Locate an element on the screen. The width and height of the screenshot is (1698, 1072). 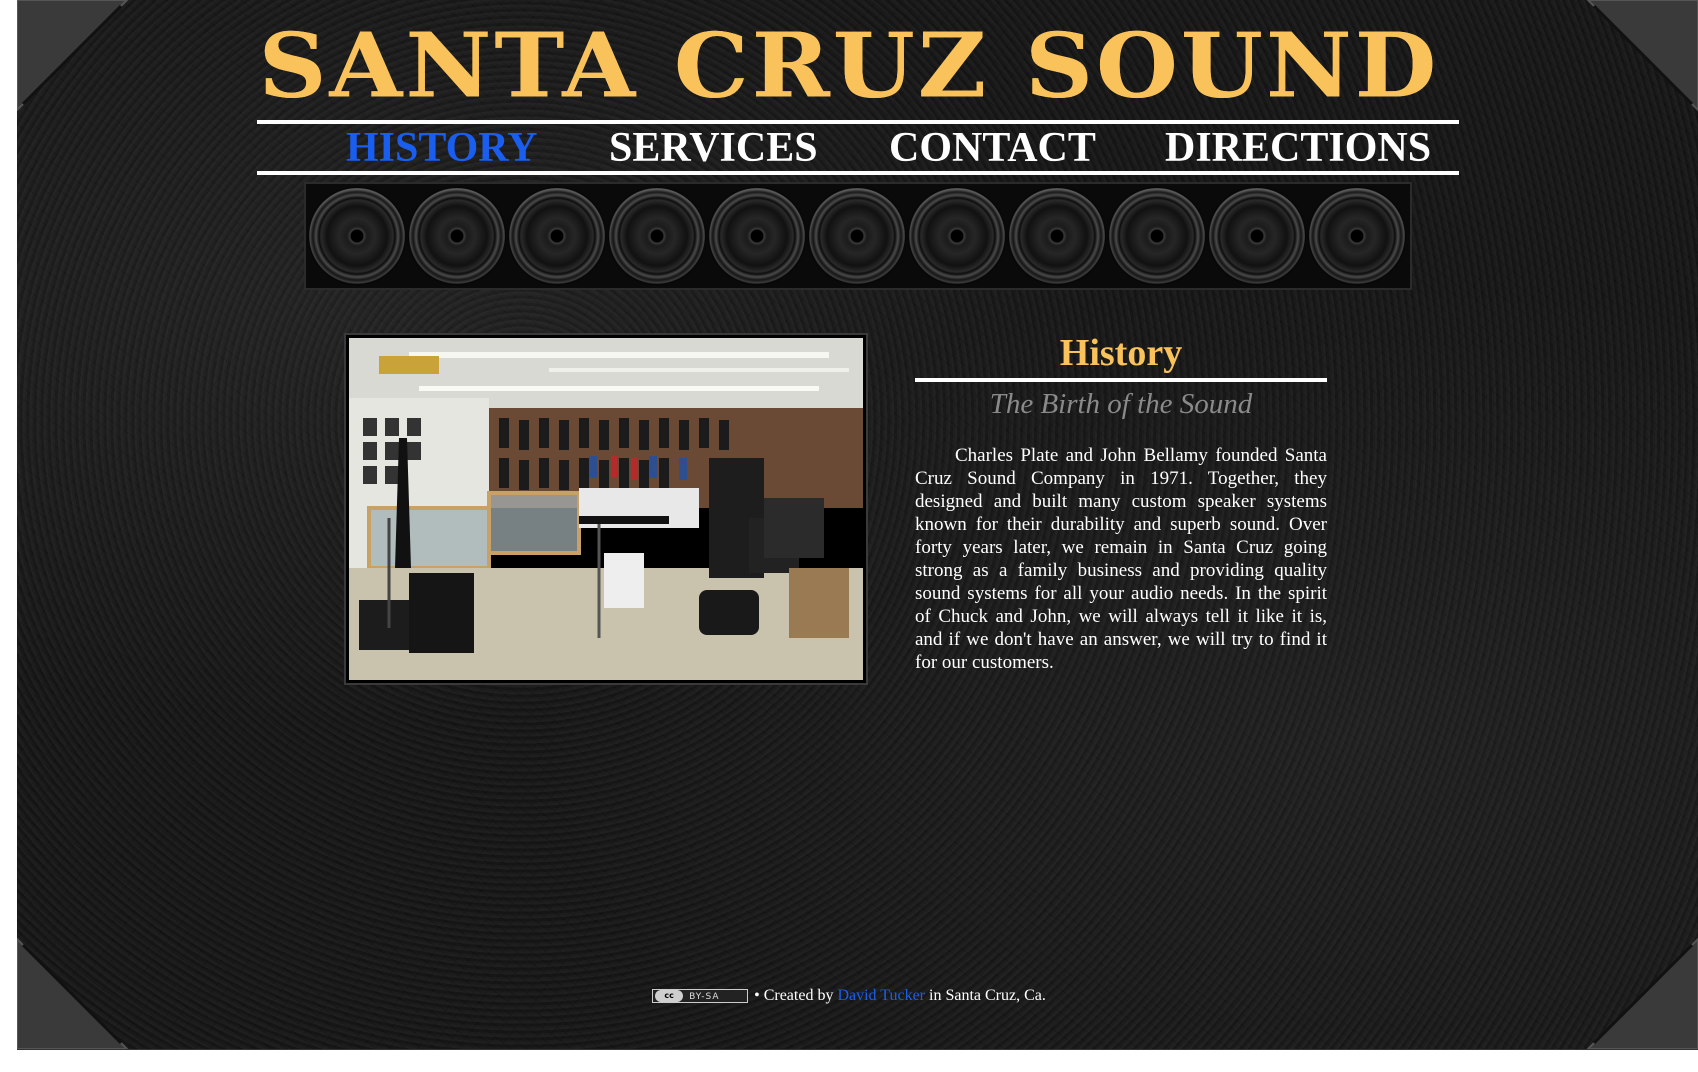
nav-link-history: HISTORY is located at coordinates (441, 148).